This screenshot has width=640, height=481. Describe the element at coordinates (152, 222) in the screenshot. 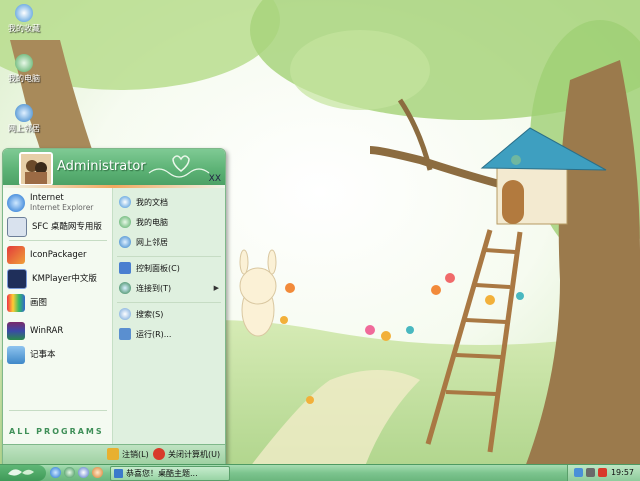

I see `place-label: 我的电脑` at that location.